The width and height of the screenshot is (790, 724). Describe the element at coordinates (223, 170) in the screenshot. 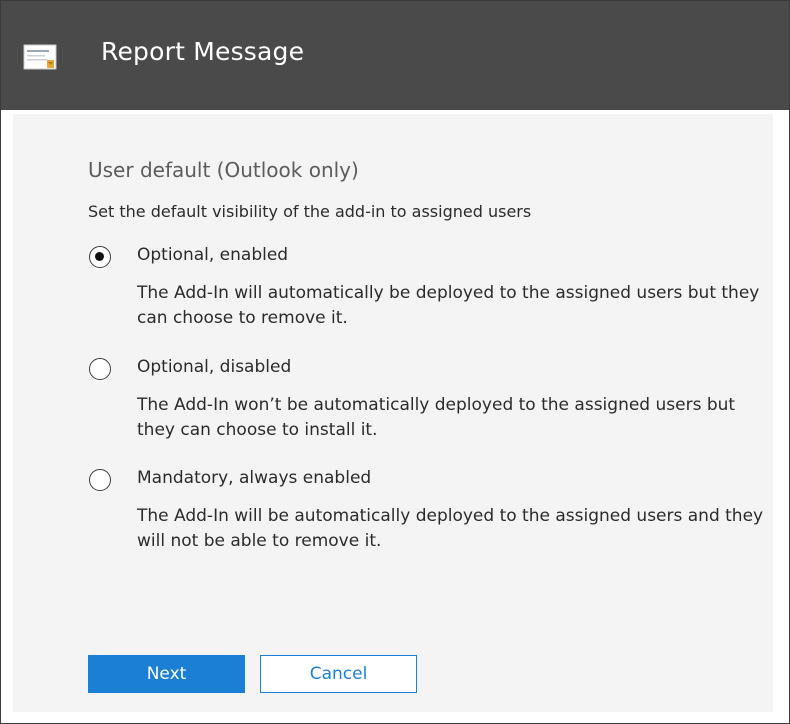

I see `section-title: User default (Outlook only)` at that location.